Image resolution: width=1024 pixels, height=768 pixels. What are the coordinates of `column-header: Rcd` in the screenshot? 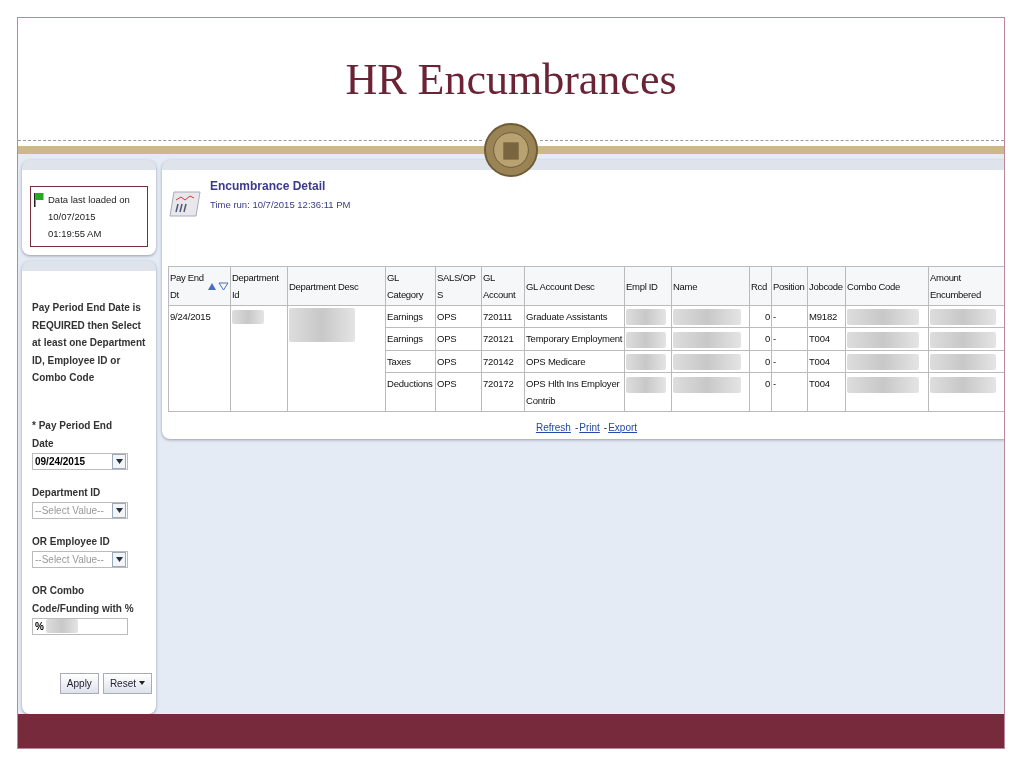 It's located at (760, 286).